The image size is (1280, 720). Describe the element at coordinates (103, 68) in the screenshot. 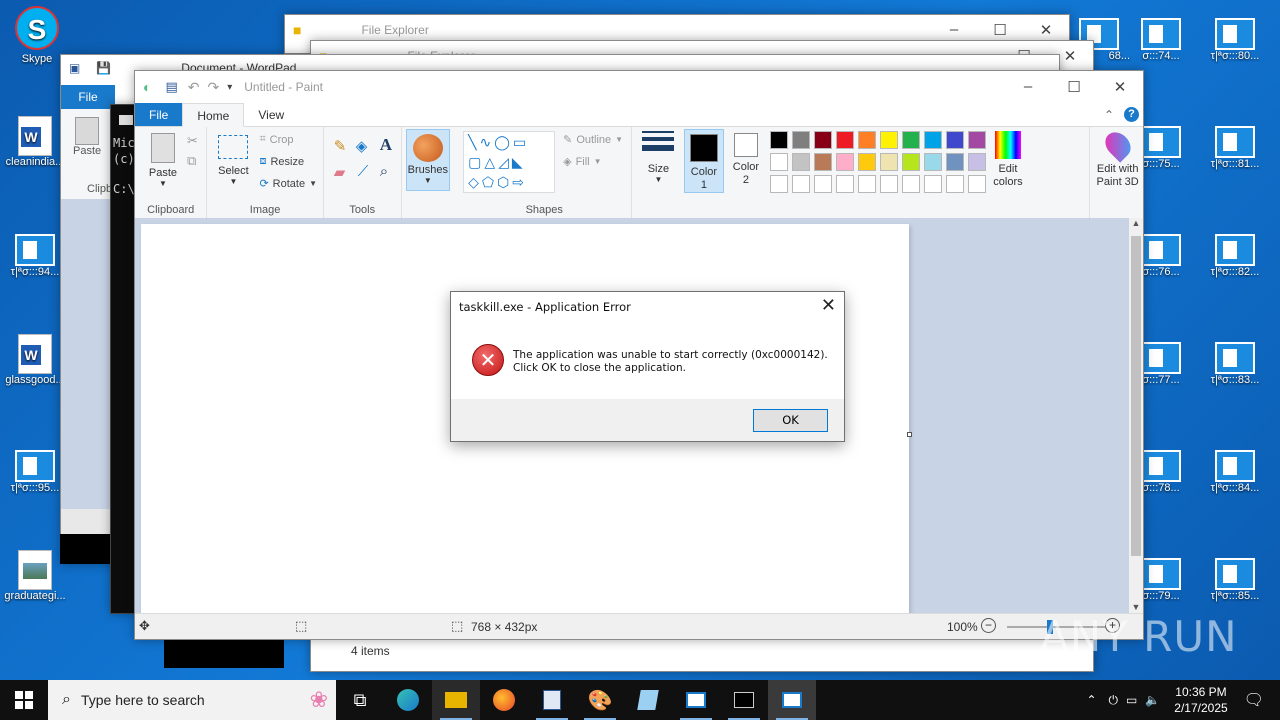

I see `save-icon: 💾` at that location.